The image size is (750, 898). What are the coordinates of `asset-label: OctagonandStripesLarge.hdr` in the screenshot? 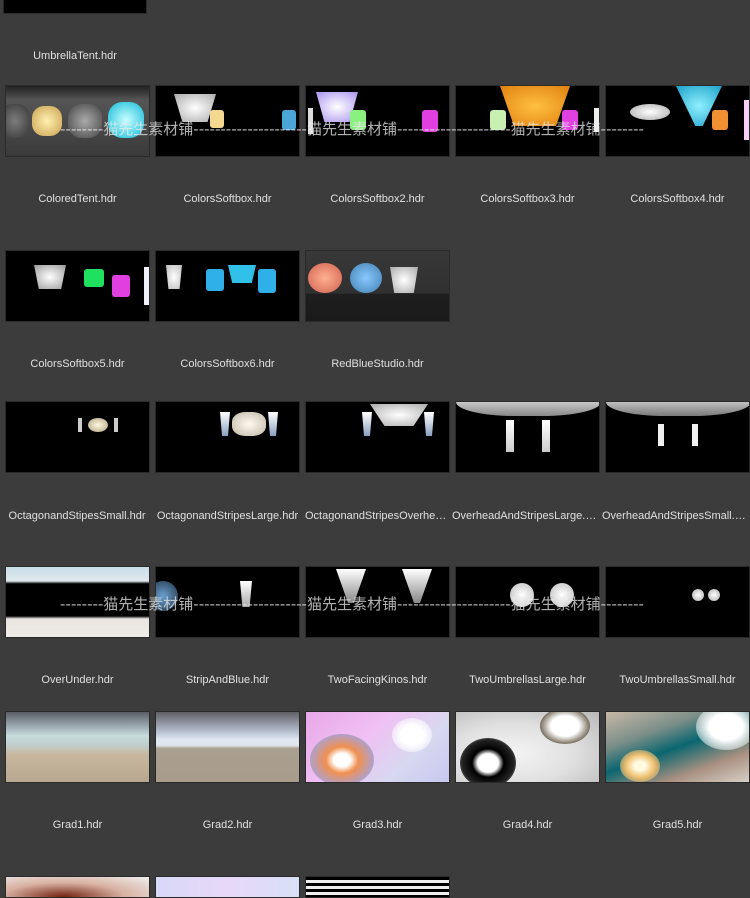 It's located at (227, 516).